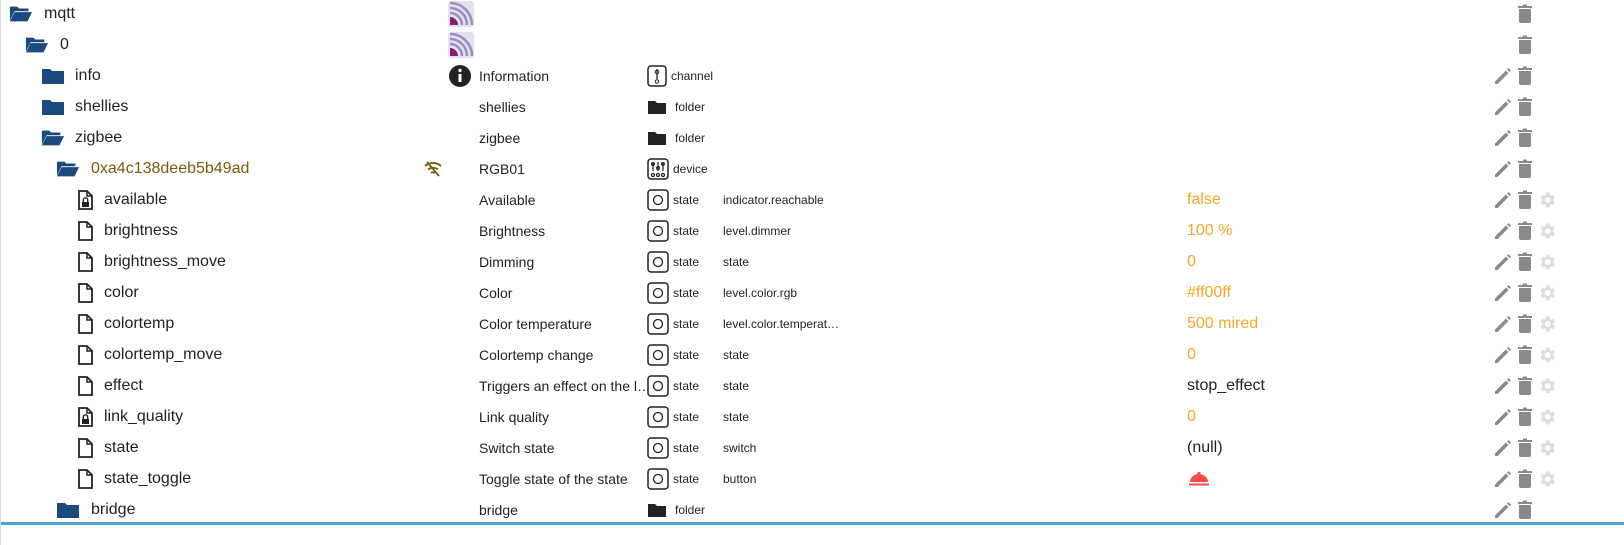 The image size is (1624, 545). I want to click on object-value: stop_effect, so click(1226, 385).